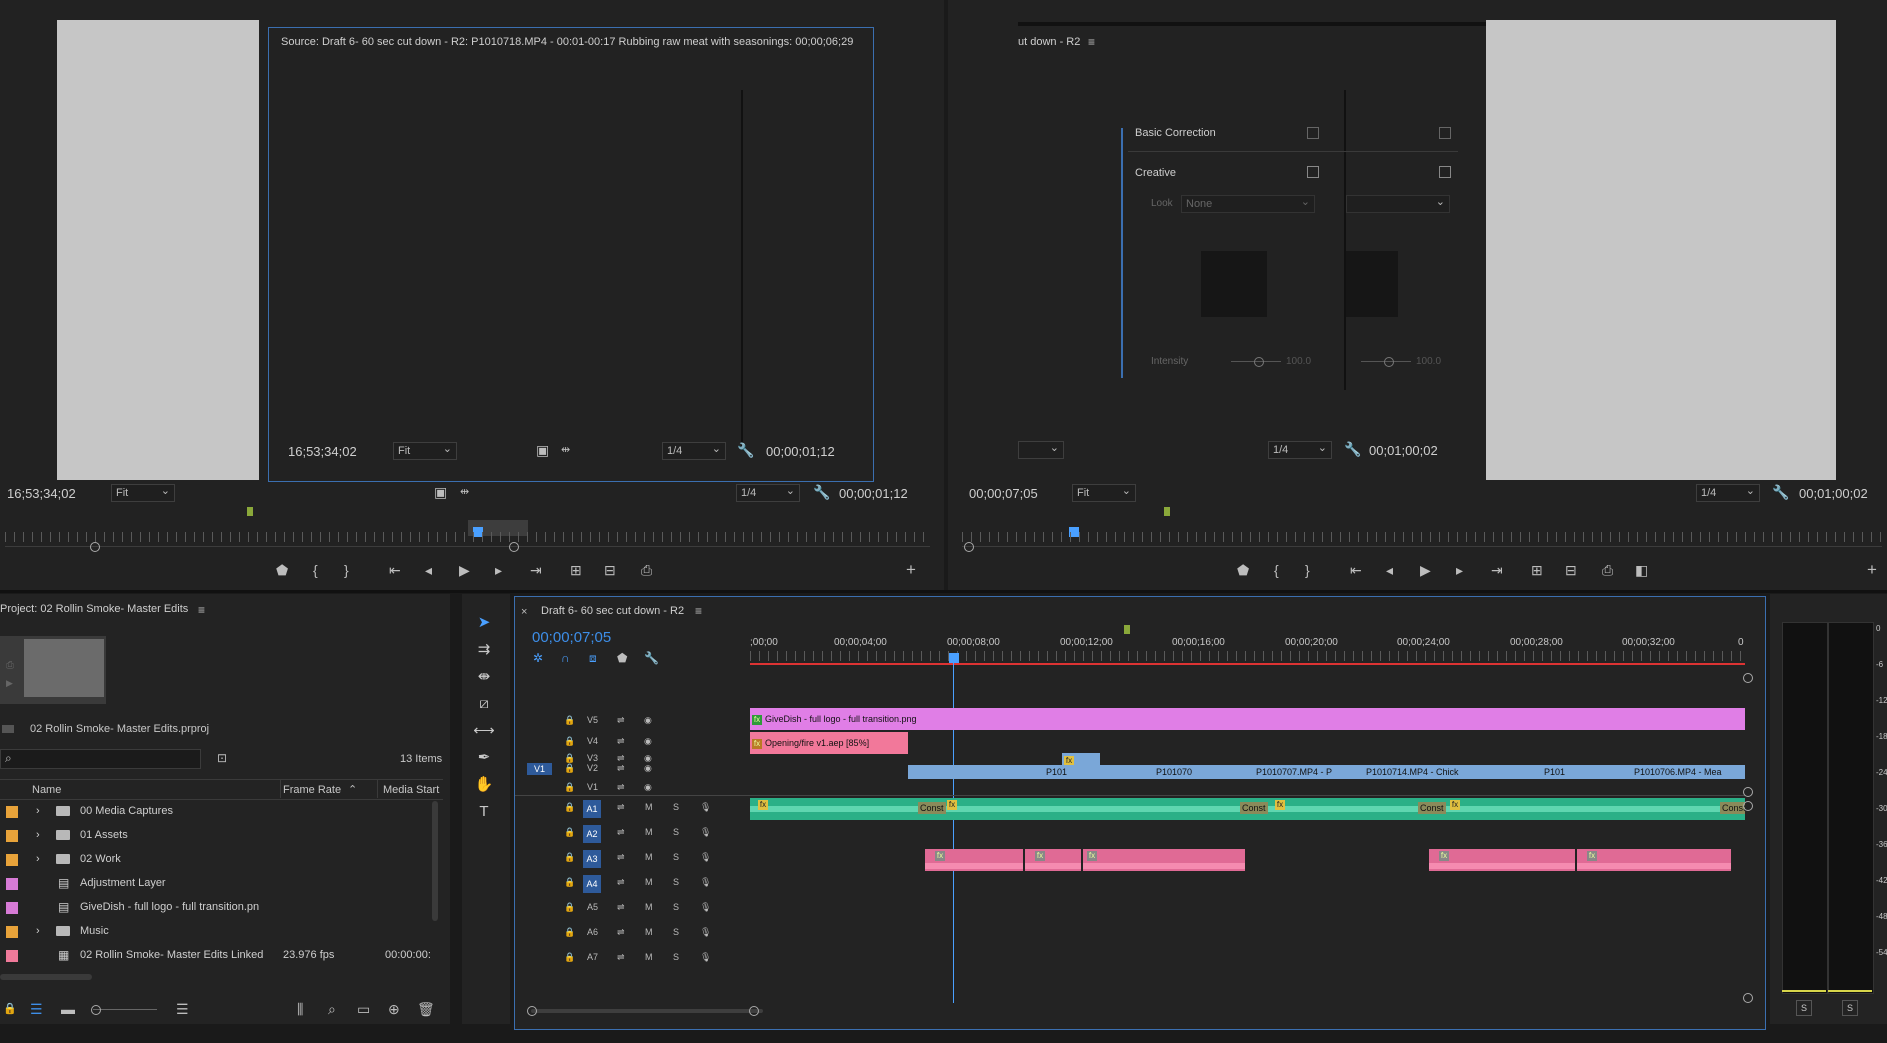  Describe the element at coordinates (95, 547) in the screenshot. I see `zoom-handle-left` at that location.